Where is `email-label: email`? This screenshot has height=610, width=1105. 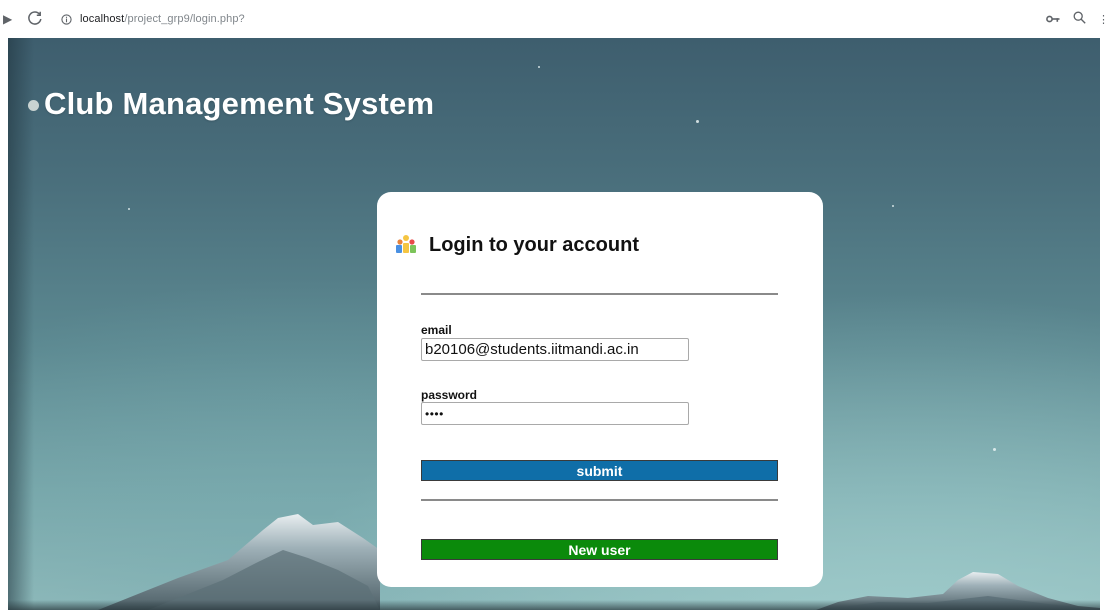 email-label: email is located at coordinates (436, 330).